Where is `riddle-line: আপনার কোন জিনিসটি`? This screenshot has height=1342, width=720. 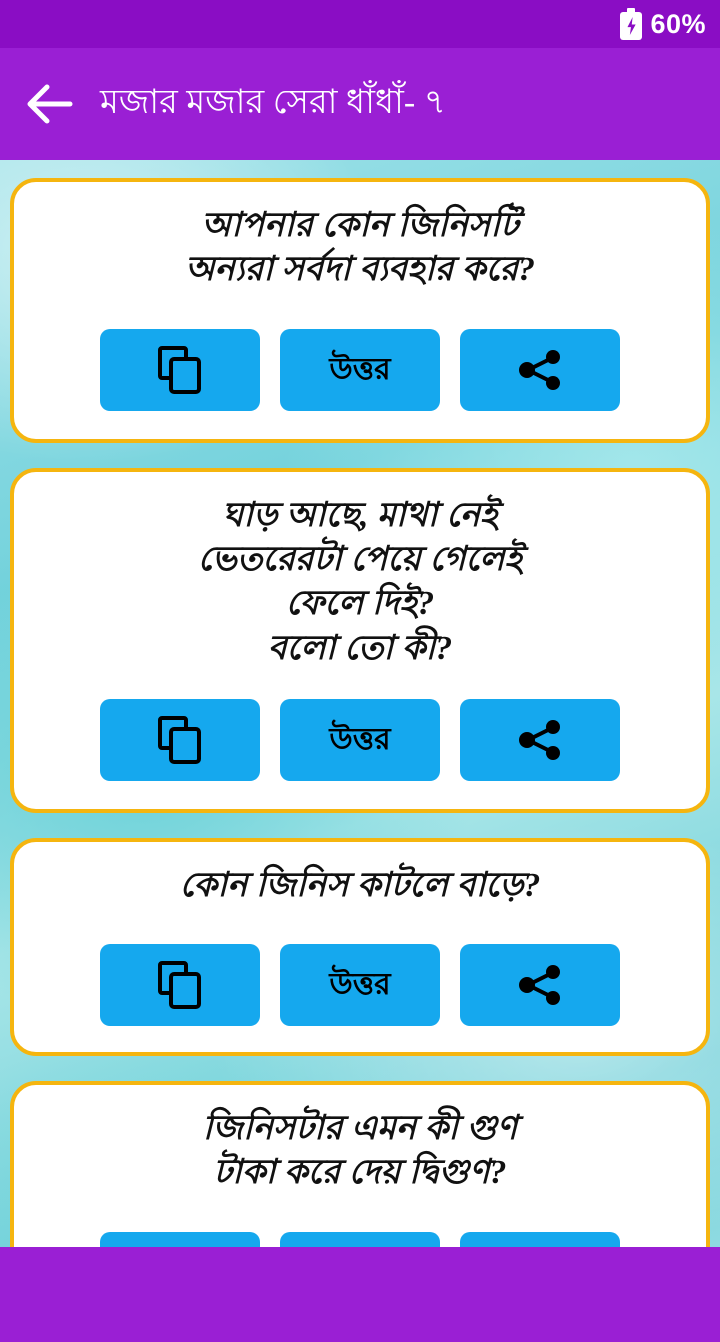
riddle-line: আপনার কোন জিনিসটি is located at coordinates (360, 225).